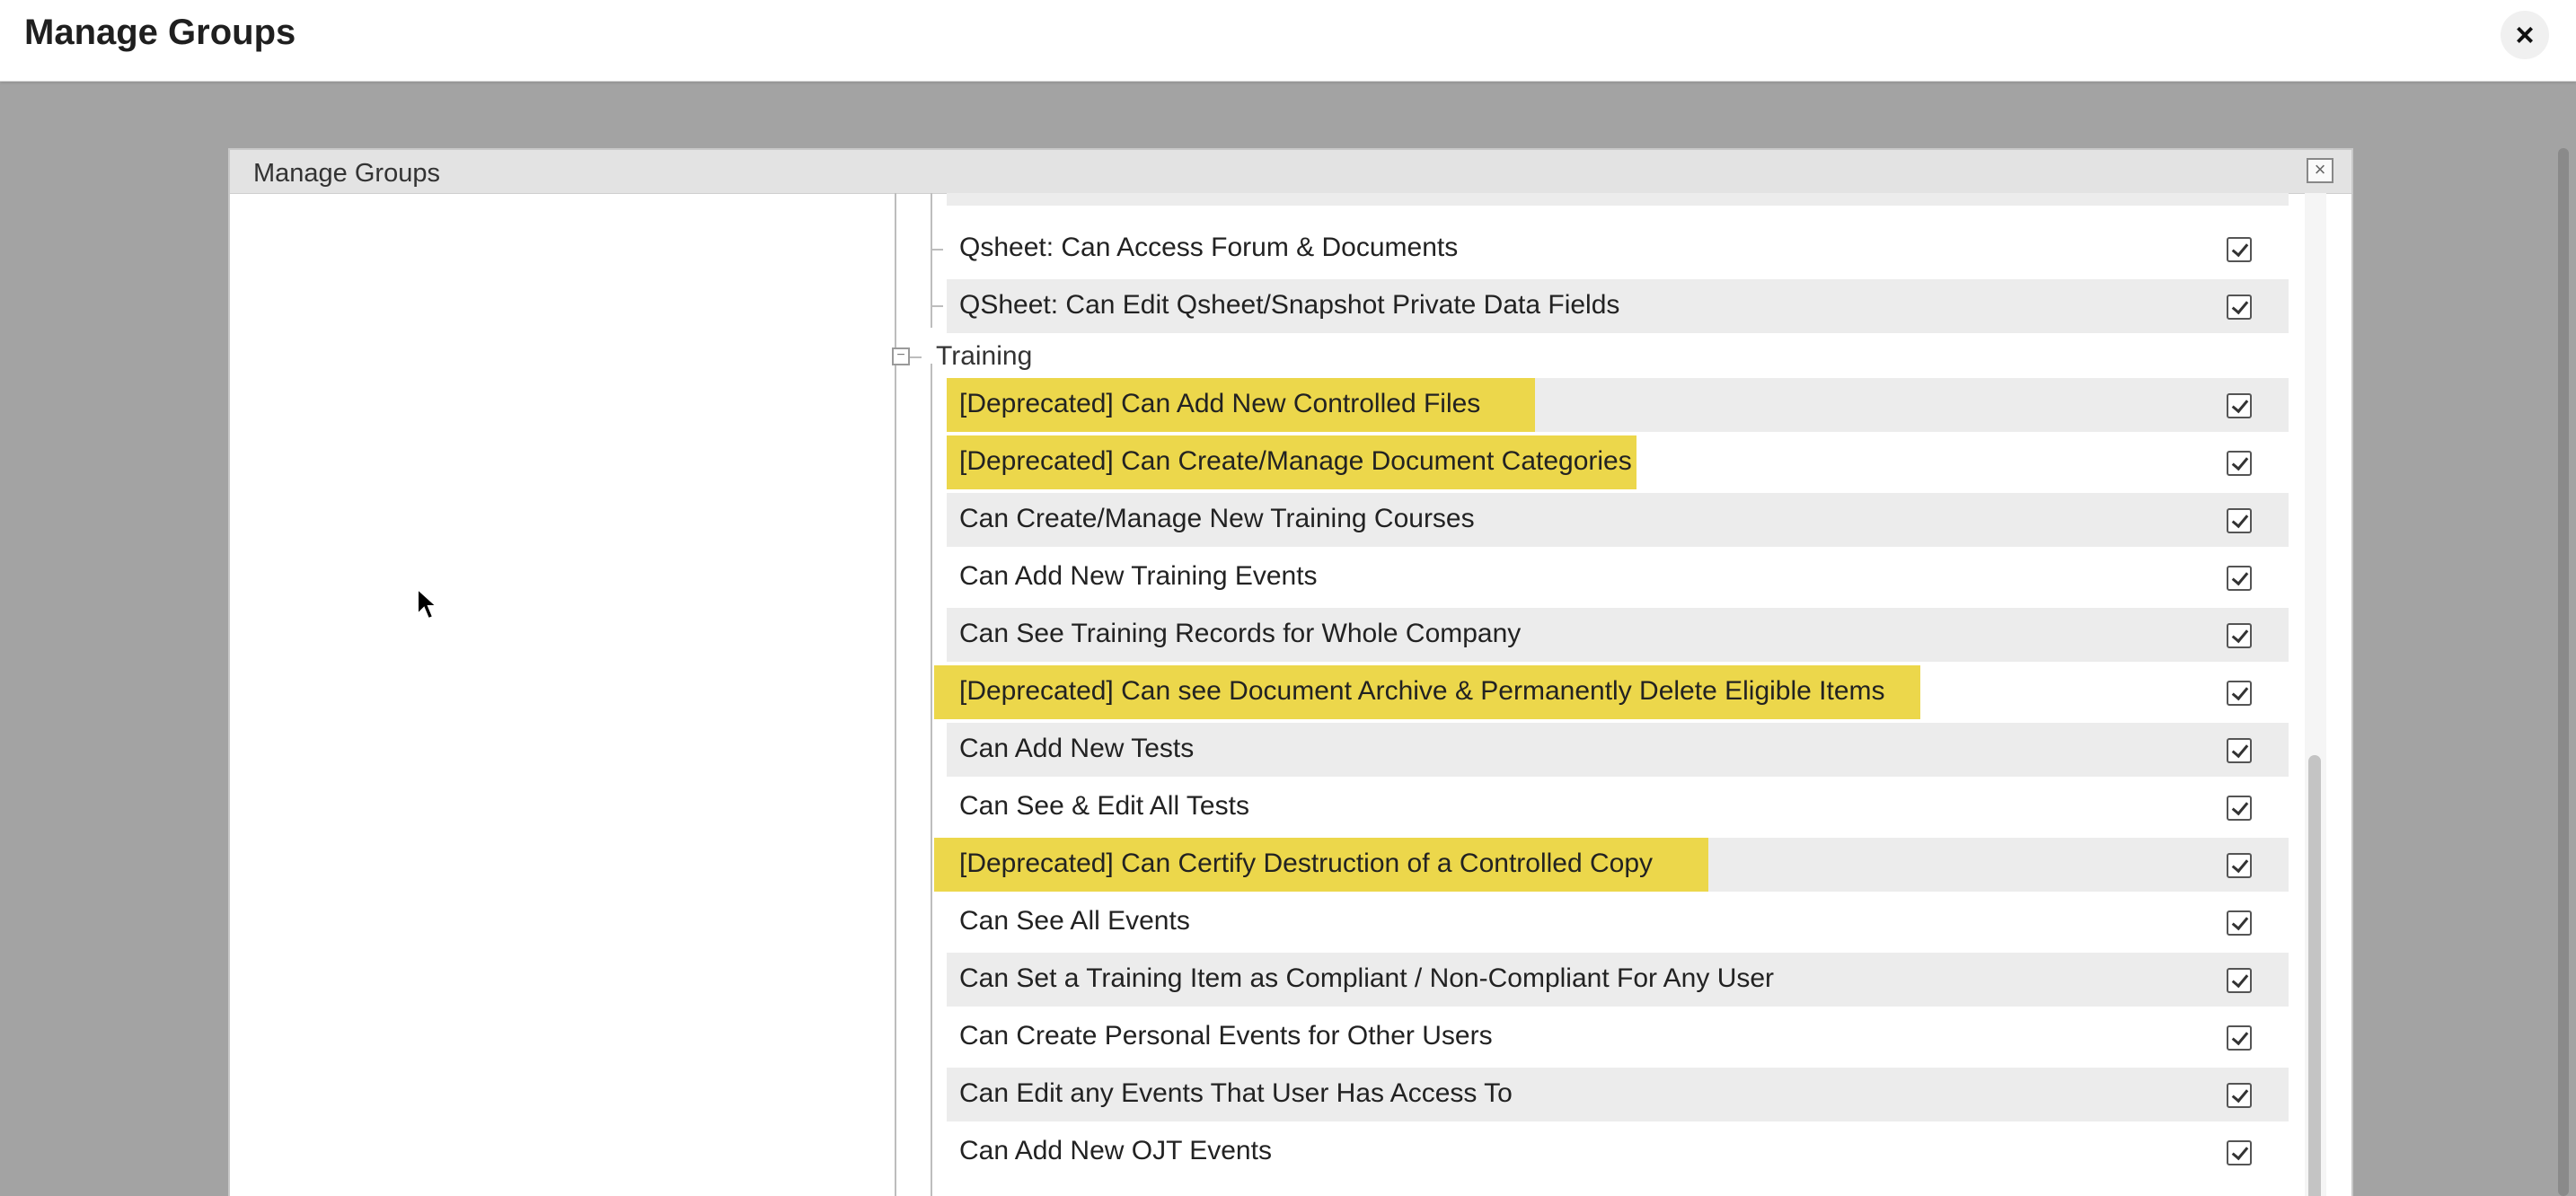  What do you see at coordinates (428, 603) in the screenshot?
I see `mouse-cursor-icon` at bounding box center [428, 603].